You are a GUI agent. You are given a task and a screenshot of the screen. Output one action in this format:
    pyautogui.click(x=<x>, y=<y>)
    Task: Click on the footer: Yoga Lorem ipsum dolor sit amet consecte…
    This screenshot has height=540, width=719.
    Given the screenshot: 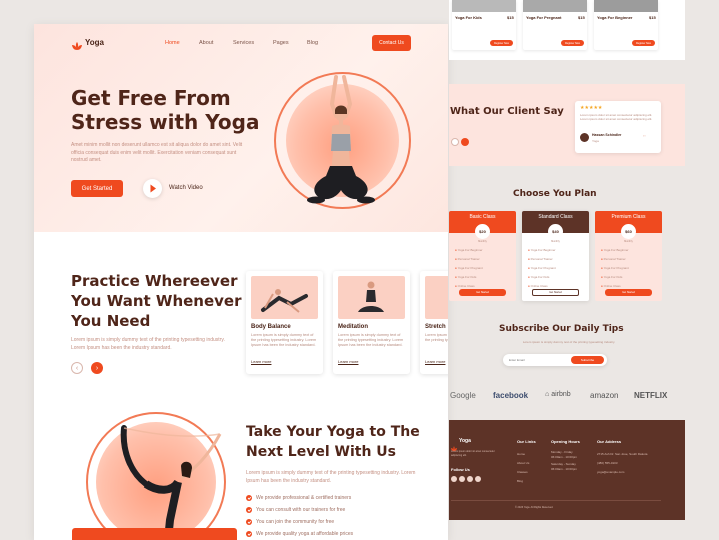 What is the action you would take?
    pyautogui.click(x=567, y=470)
    